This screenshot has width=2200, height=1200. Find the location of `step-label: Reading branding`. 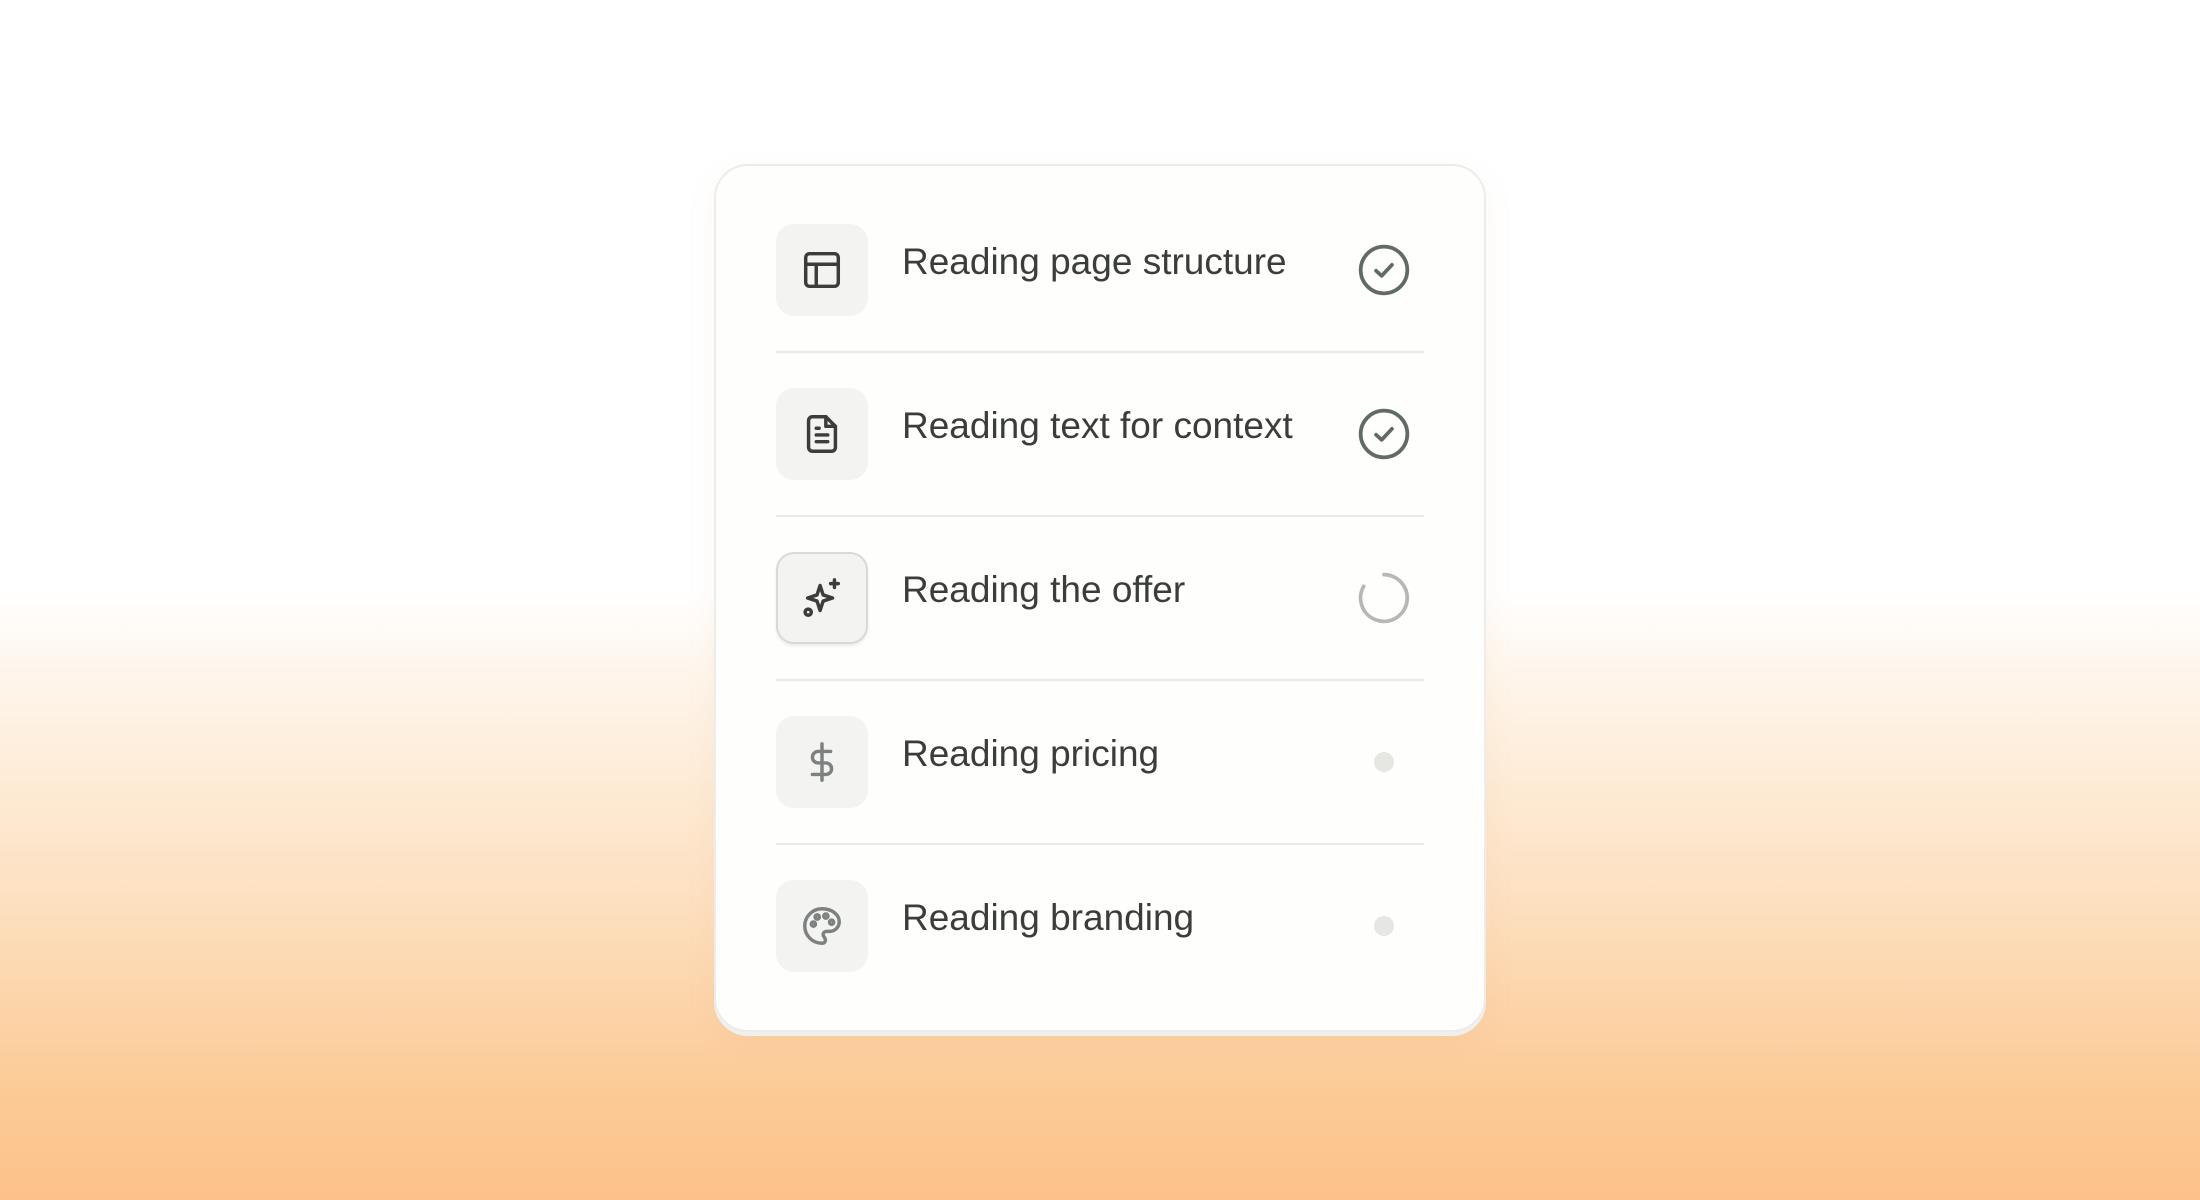

step-label: Reading branding is located at coordinates (1048, 917).